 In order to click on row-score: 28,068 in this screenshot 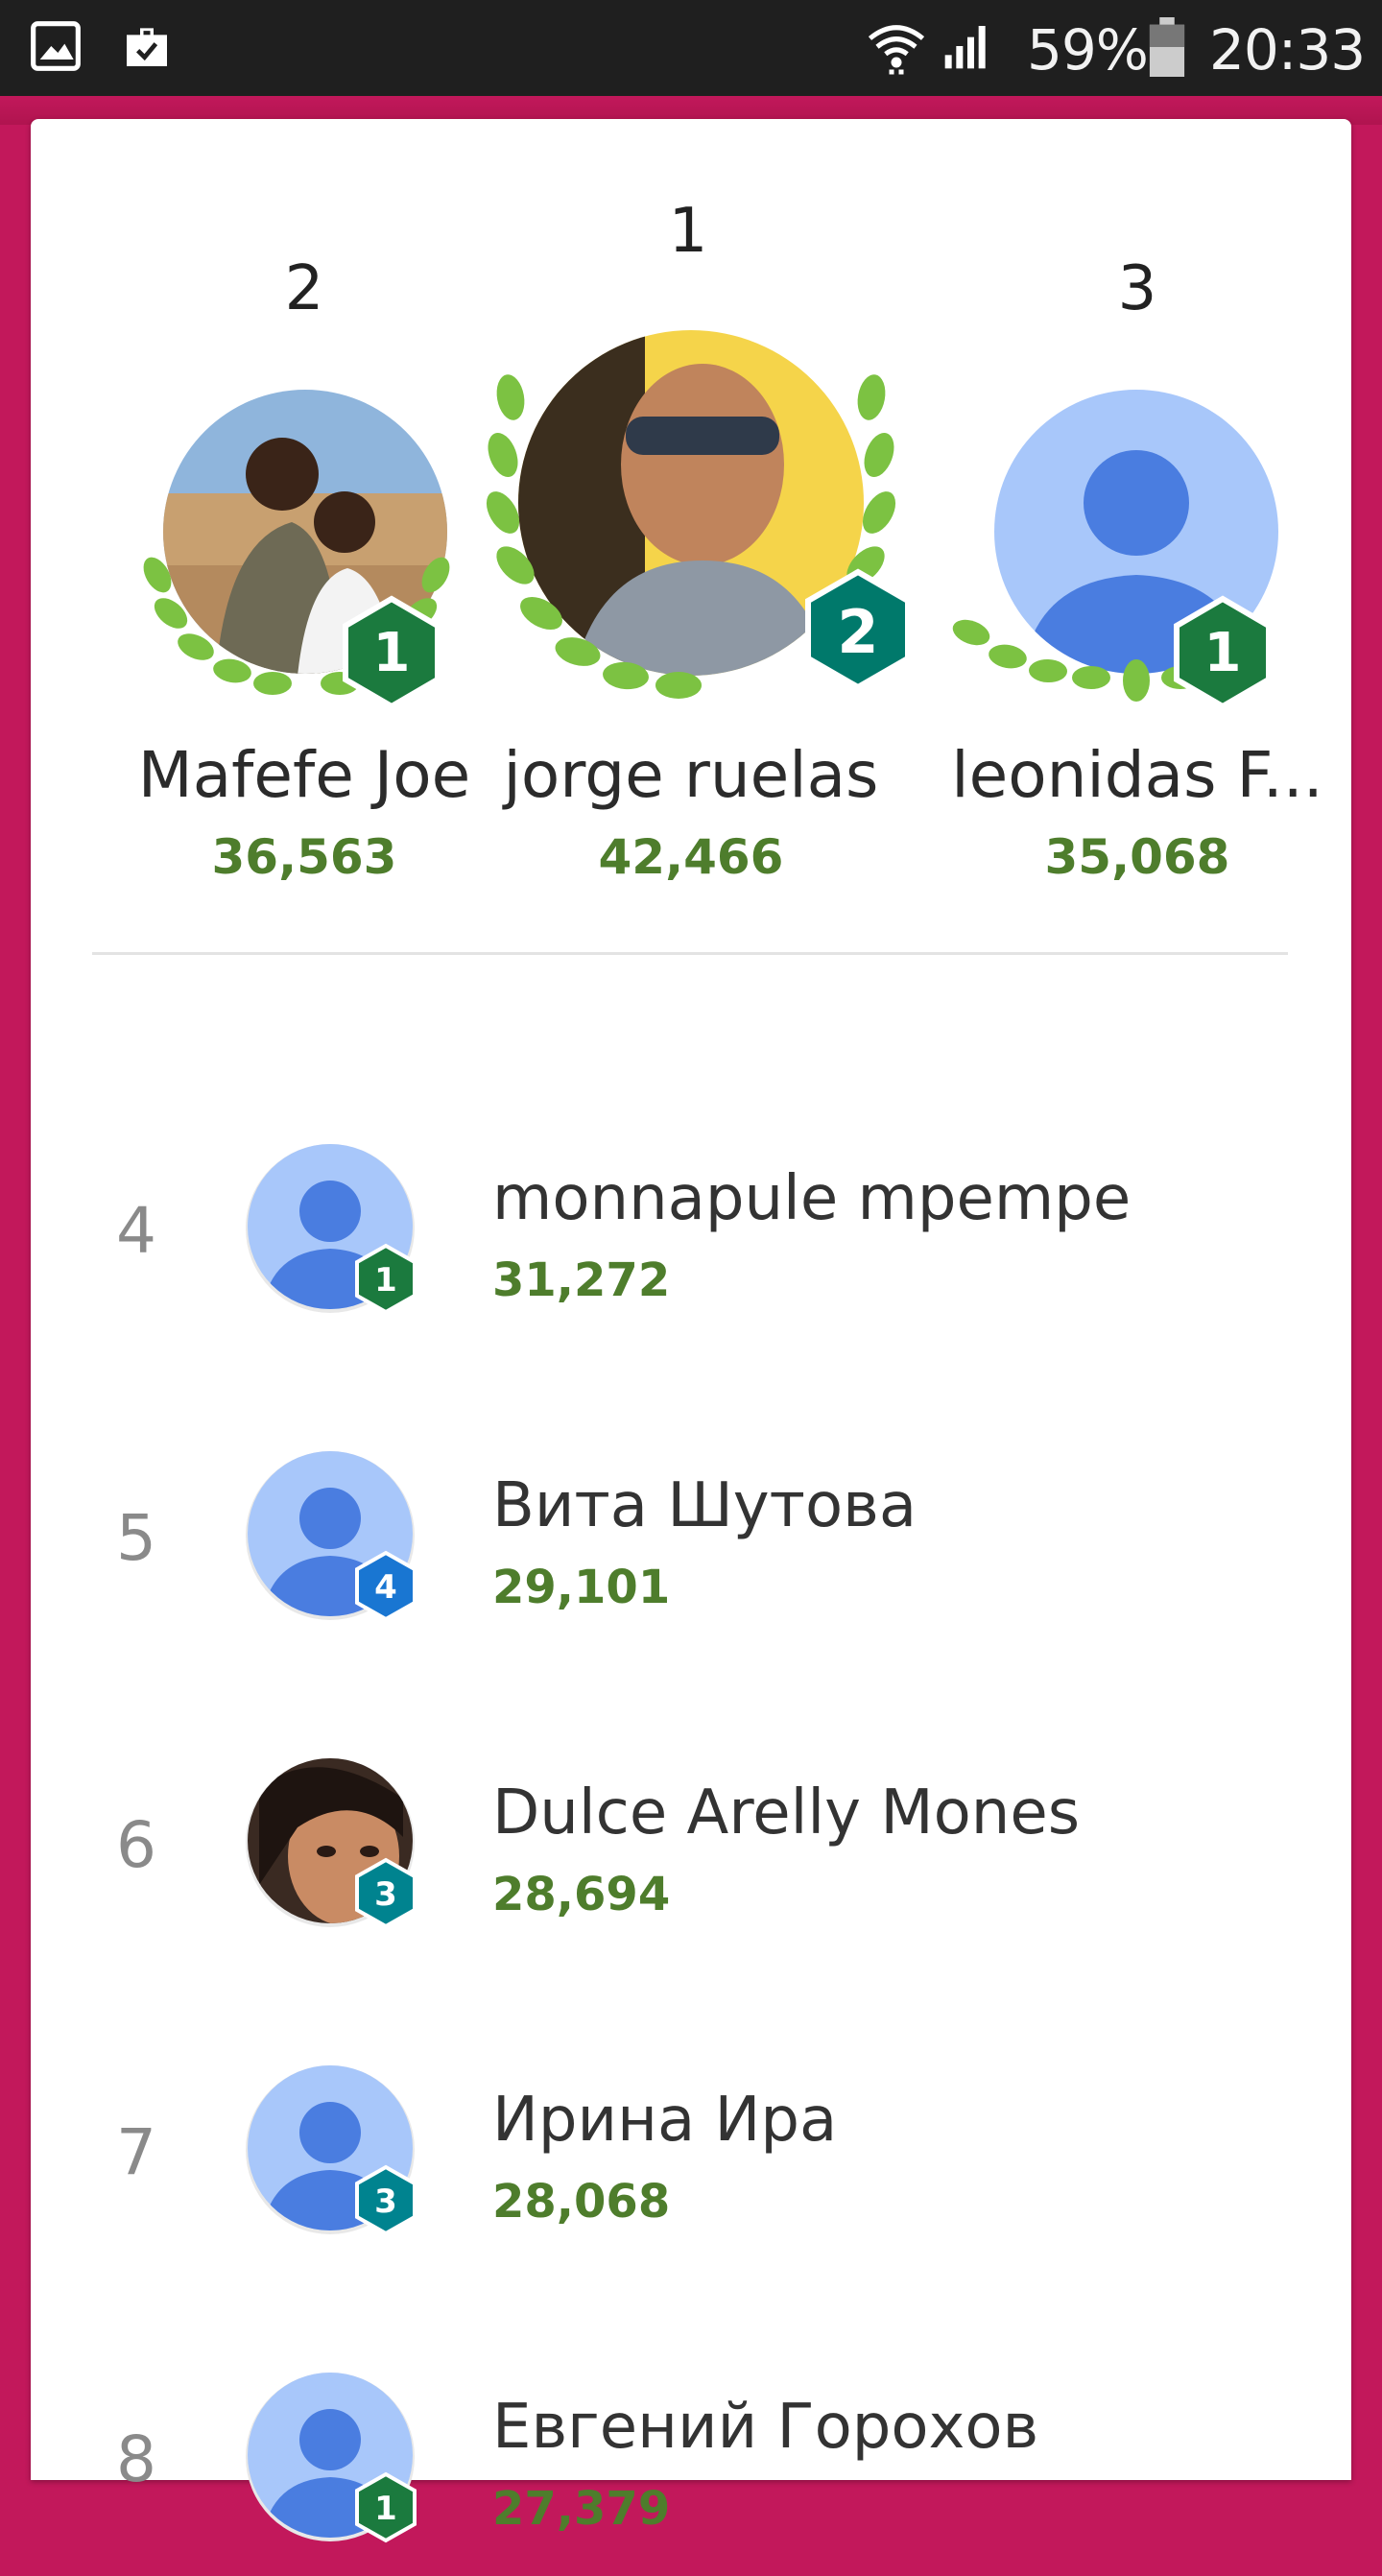, I will do `click(581, 2202)`.